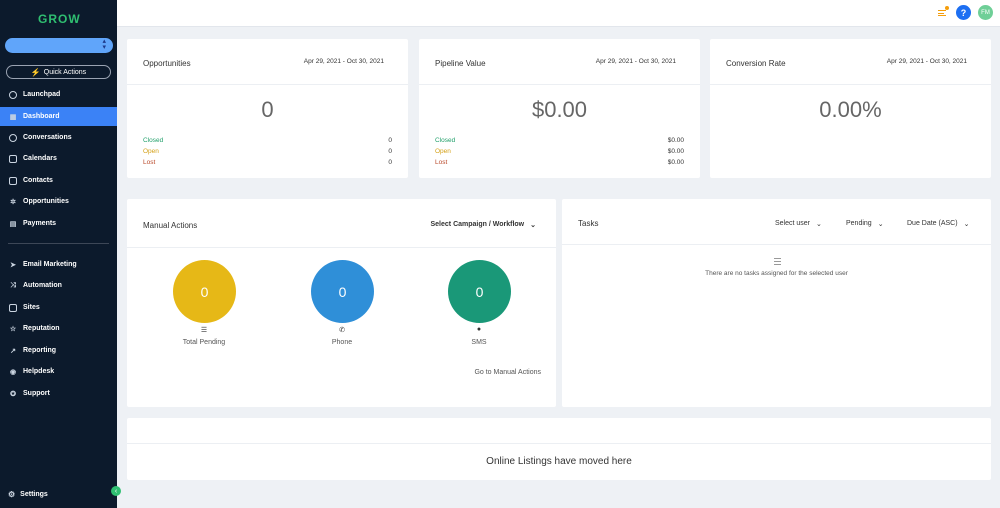 The height and width of the screenshot is (508, 1000). Describe the element at coordinates (943, 12) in the screenshot. I see `notes-icon` at that location.